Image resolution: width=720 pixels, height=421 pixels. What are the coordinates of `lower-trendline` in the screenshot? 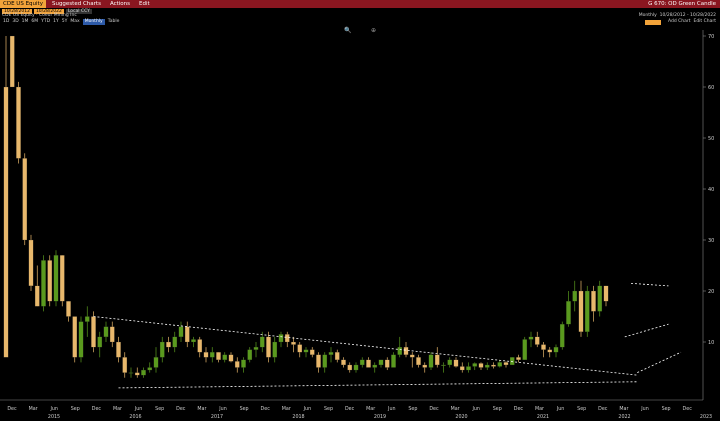 It's located at (378, 385).